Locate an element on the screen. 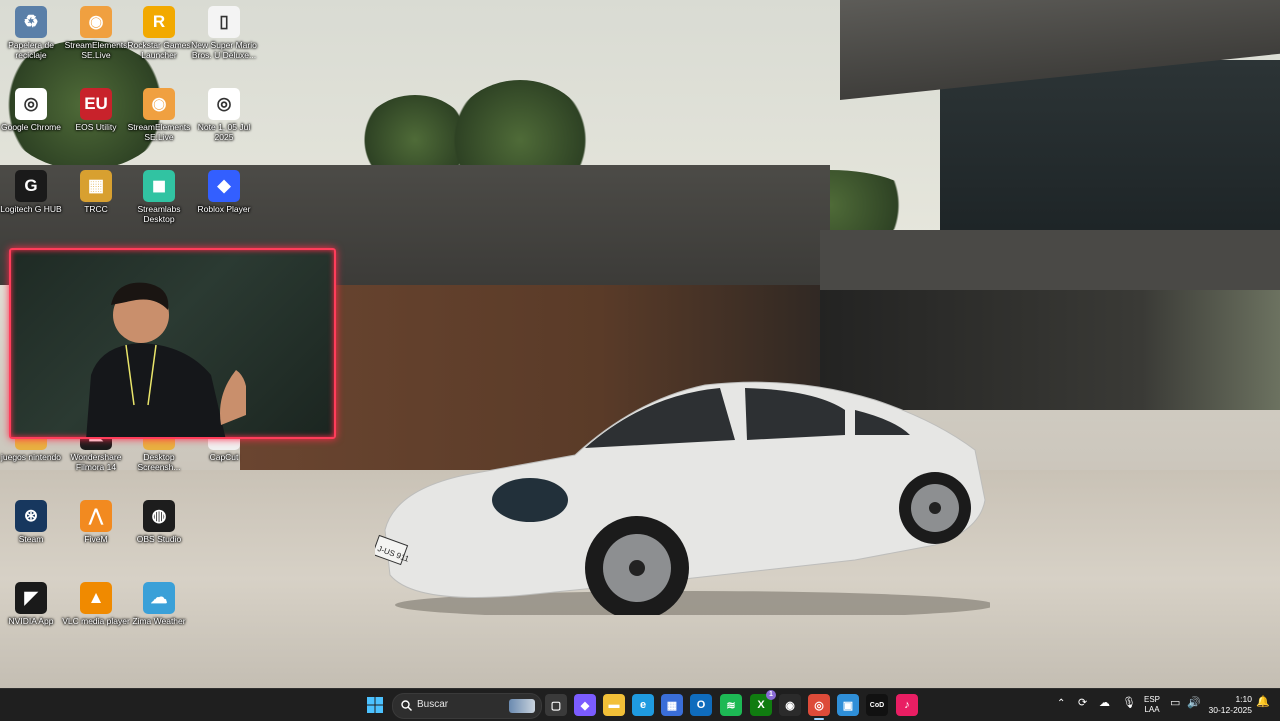  vlc-icon: ▲ is located at coordinates (96, 598).